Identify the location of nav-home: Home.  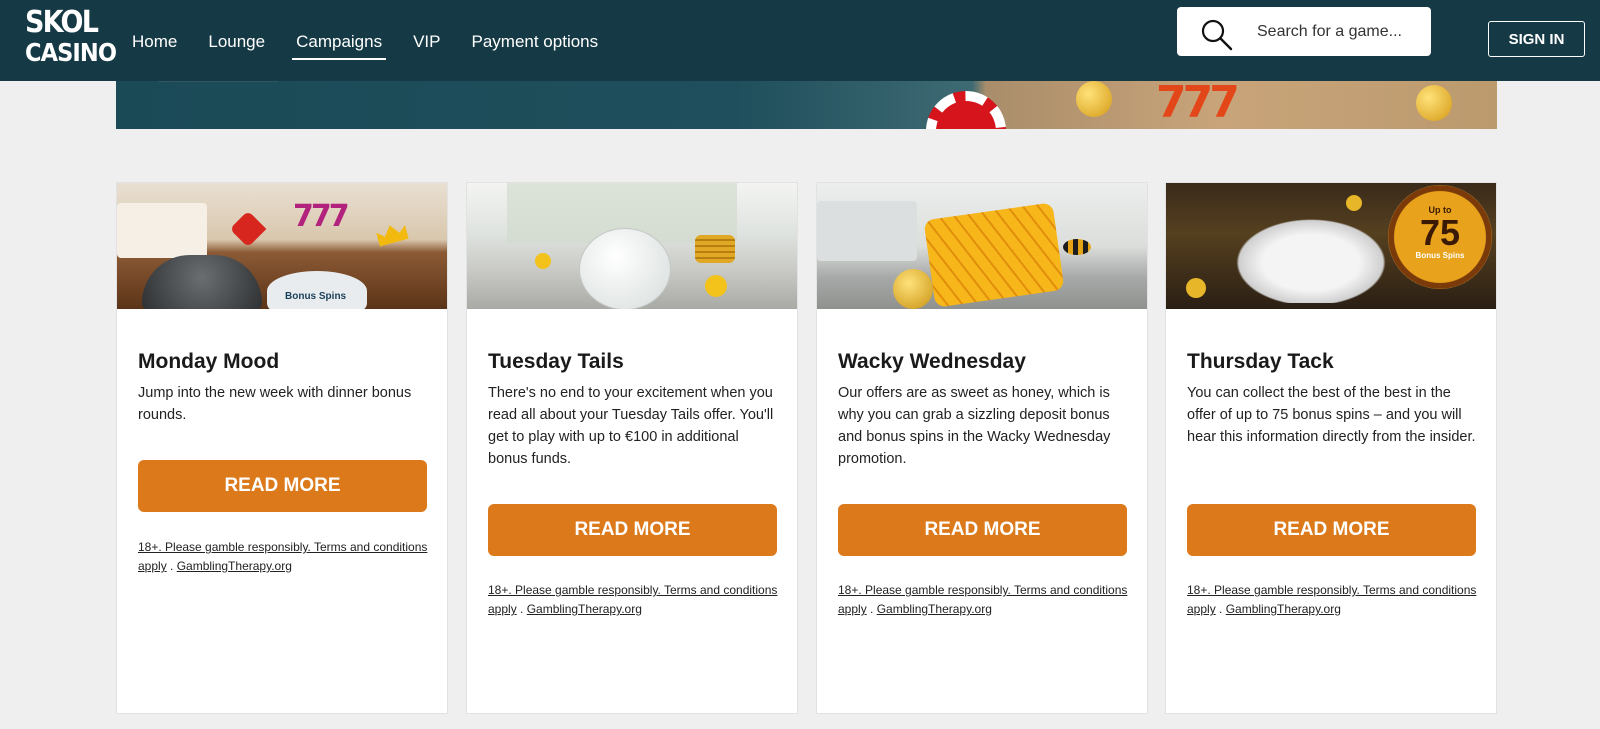
(154, 40).